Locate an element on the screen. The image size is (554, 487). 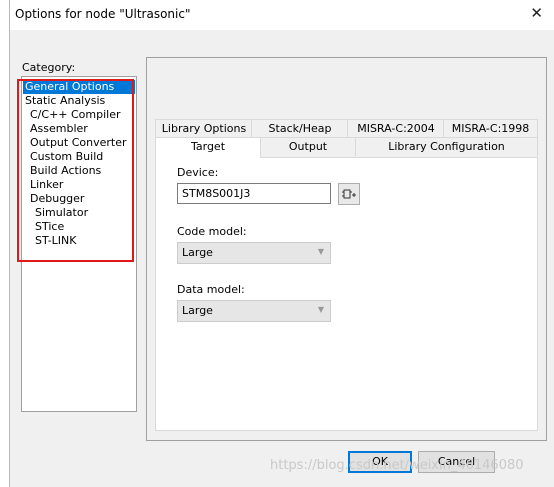
category-item-debugger: Debugger is located at coordinates (81, 199).